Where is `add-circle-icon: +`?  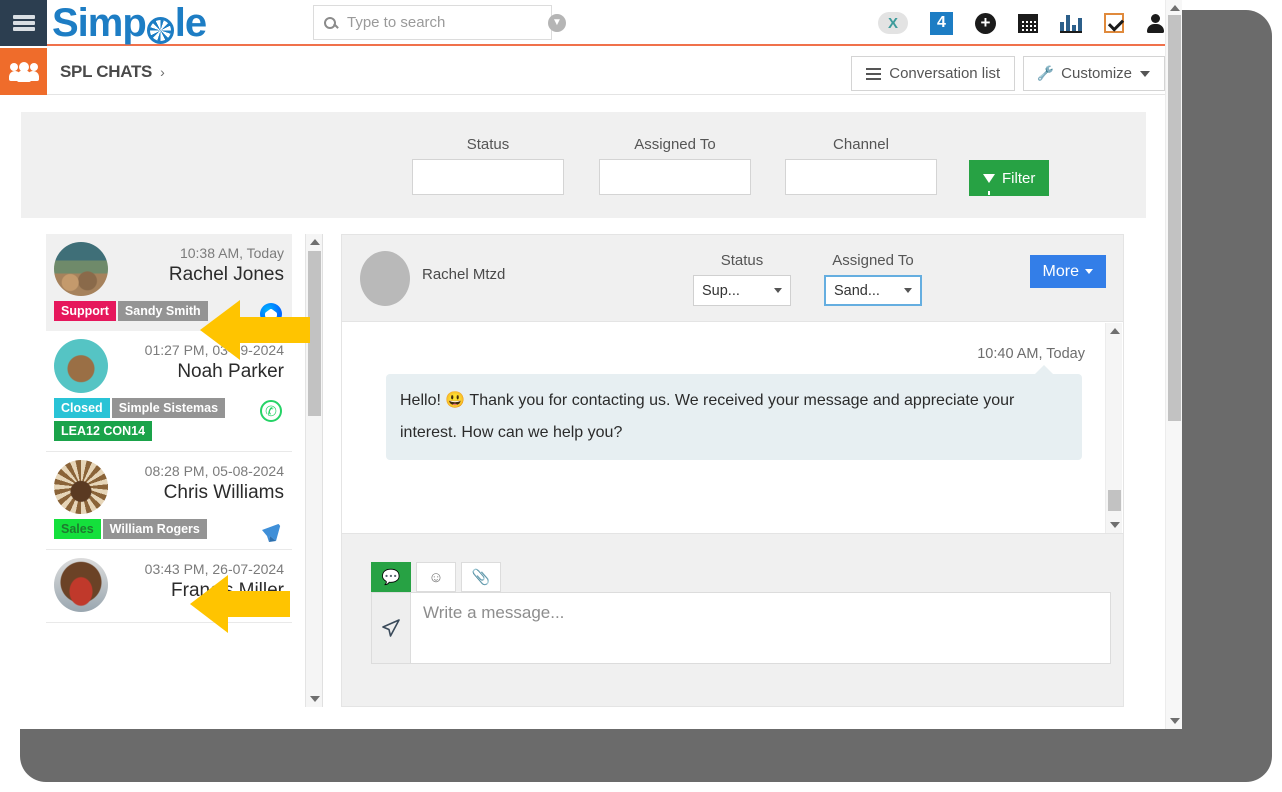 add-circle-icon: + is located at coordinates (985, 23).